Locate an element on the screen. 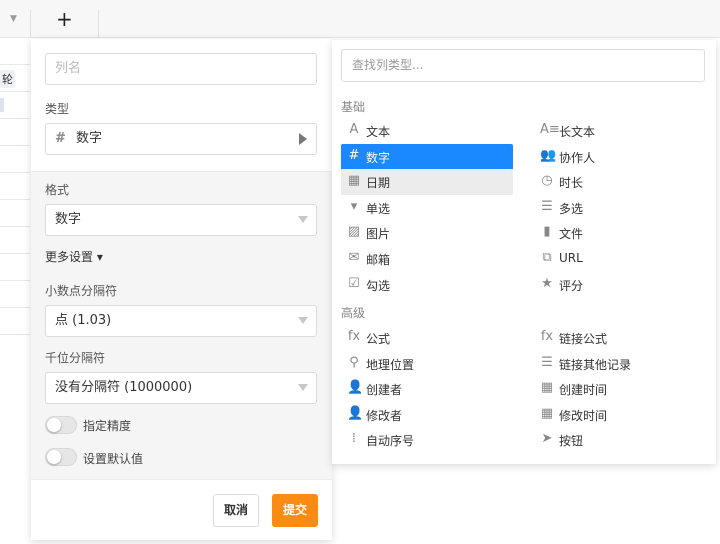 This screenshot has height=544, width=720. type-option-email: ✉ 邮箱 is located at coordinates (427, 259).